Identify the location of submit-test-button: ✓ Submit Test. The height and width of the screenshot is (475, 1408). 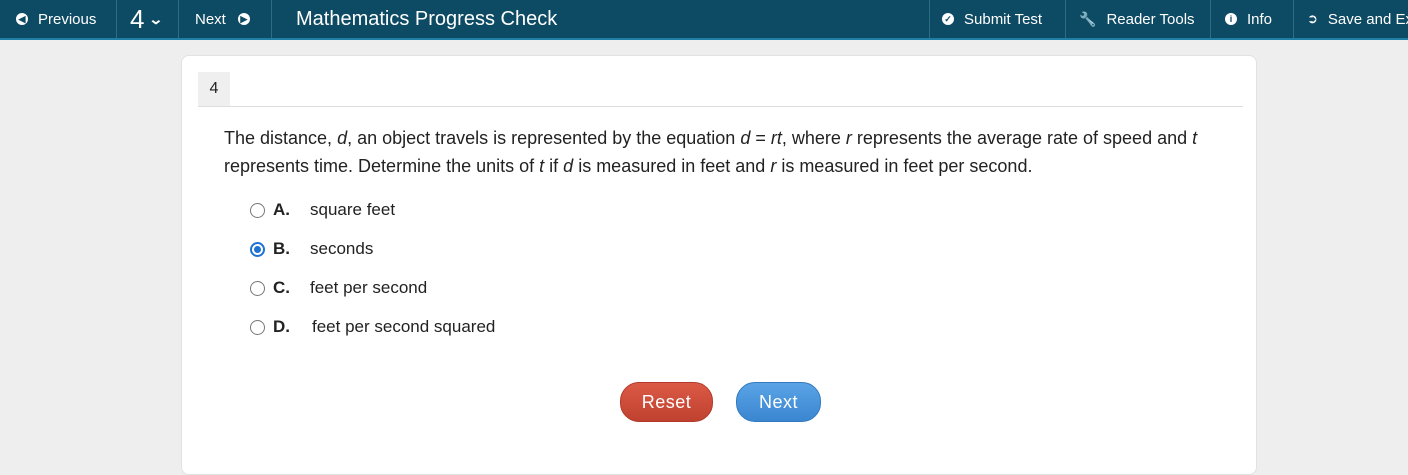
(992, 19).